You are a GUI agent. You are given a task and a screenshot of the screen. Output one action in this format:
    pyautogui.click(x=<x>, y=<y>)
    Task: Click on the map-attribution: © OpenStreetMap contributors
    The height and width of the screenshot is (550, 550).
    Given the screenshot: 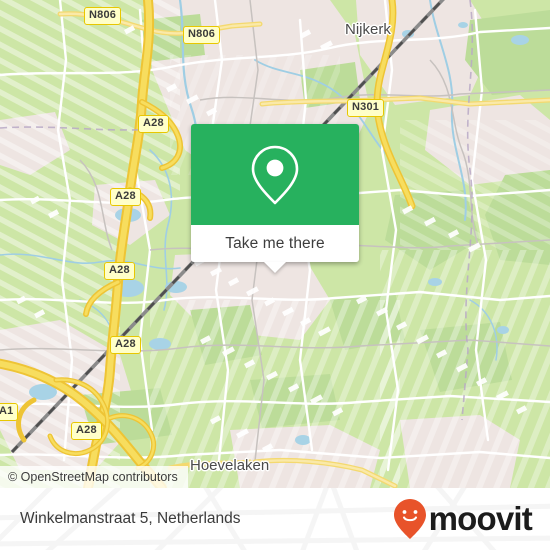 What is the action you would take?
    pyautogui.click(x=94, y=477)
    